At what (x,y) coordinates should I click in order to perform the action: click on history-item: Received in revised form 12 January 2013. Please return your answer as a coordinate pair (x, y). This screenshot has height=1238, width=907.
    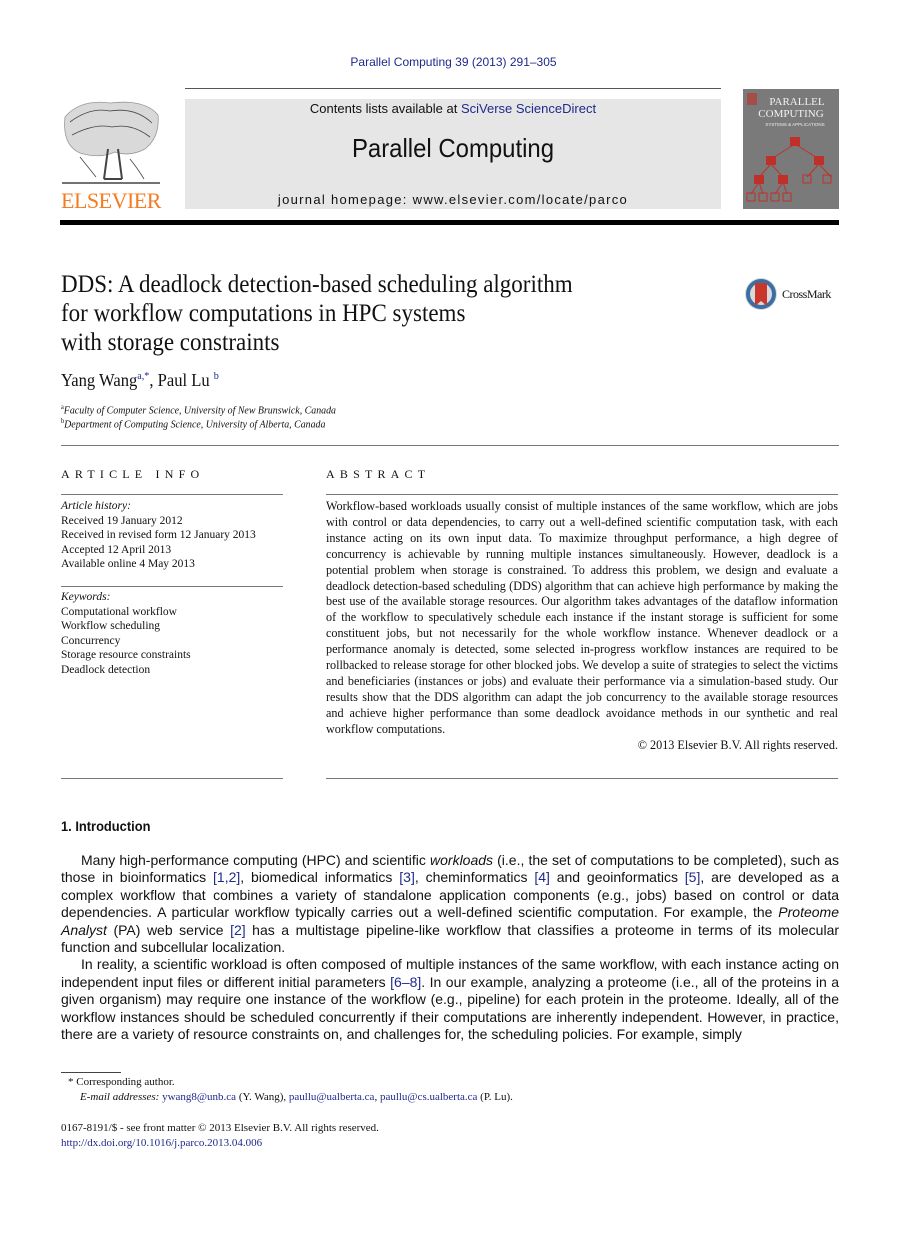
    Looking at the image, I should click on (158, 535).